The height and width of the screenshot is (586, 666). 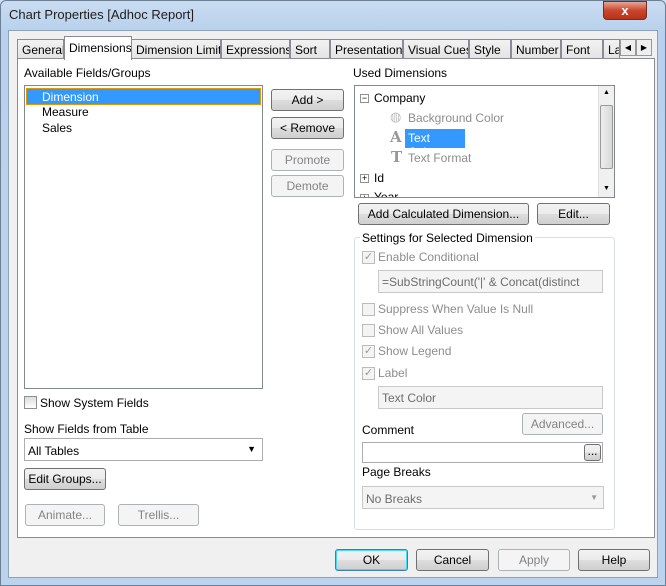 What do you see at coordinates (456, 309) in the screenshot?
I see `suppress-null-label: Suppress When Value Is Null` at bounding box center [456, 309].